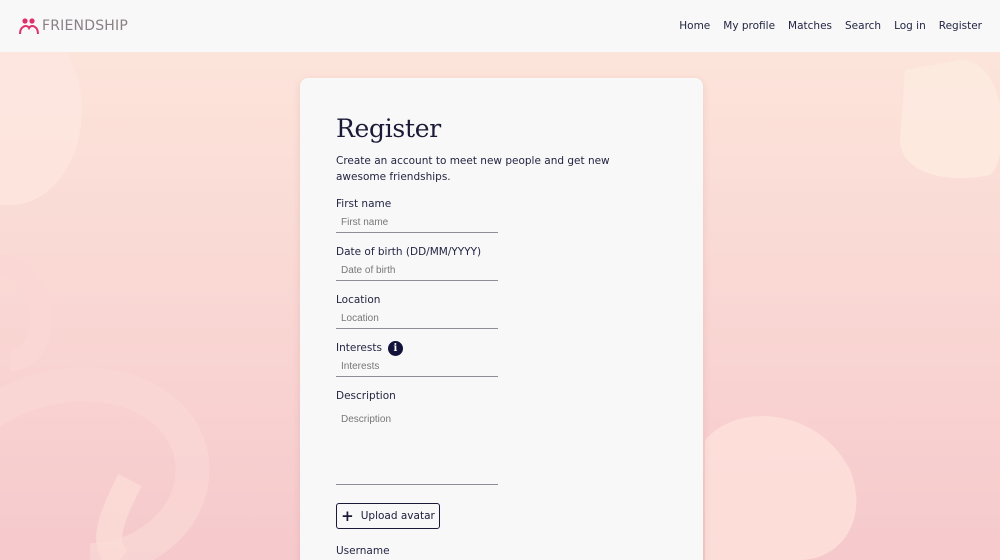 The image size is (1000, 560). What do you see at coordinates (417, 348) in the screenshot?
I see `interests-label: Interests i` at bounding box center [417, 348].